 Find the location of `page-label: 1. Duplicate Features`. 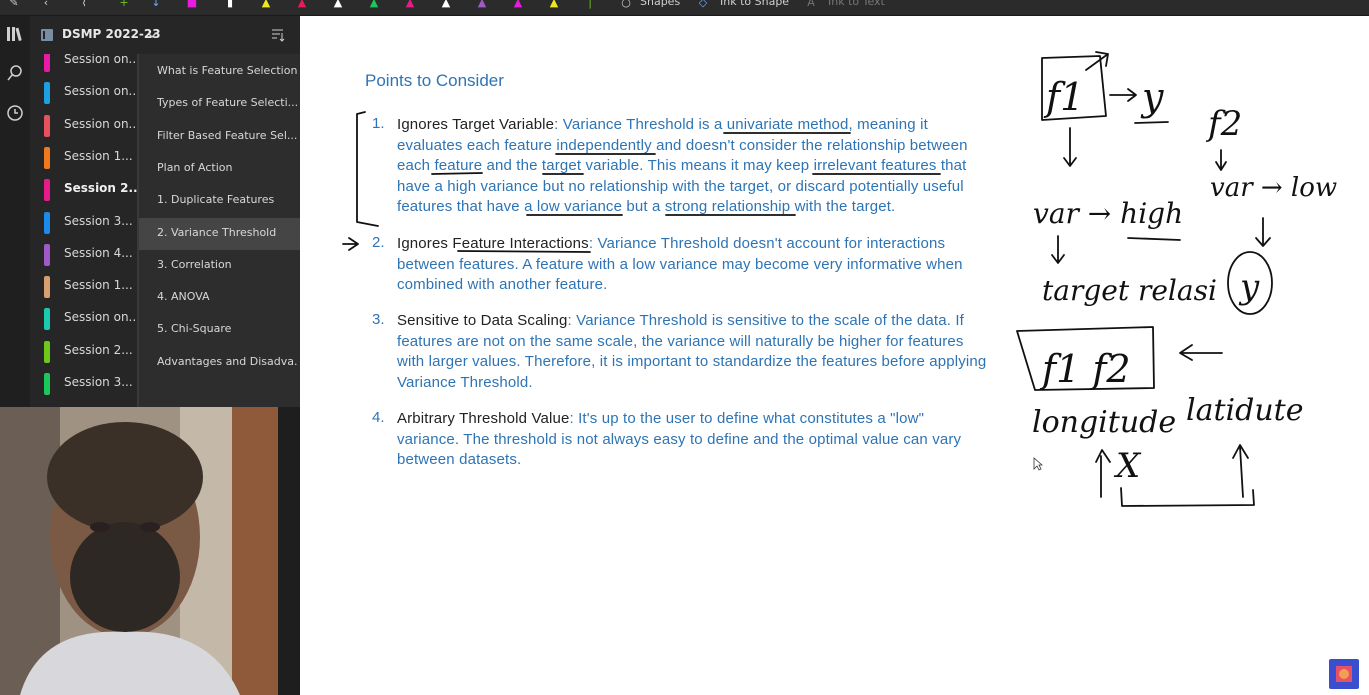

page-label: 1. Duplicate Features is located at coordinates (216, 200).